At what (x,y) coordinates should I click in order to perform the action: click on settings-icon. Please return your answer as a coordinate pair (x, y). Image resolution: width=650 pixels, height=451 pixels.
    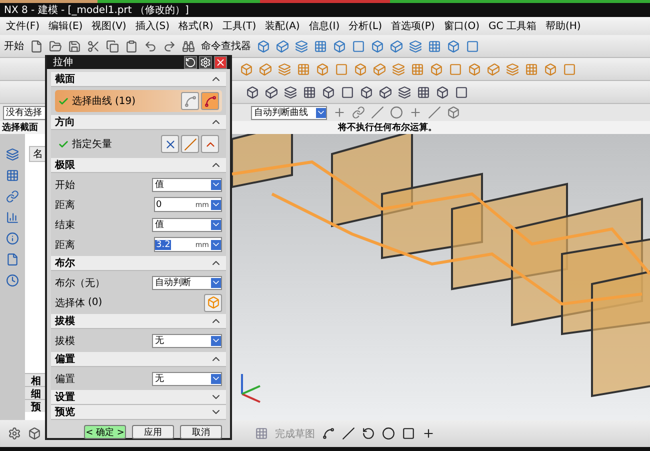
    Looking at the image, I should click on (205, 62).